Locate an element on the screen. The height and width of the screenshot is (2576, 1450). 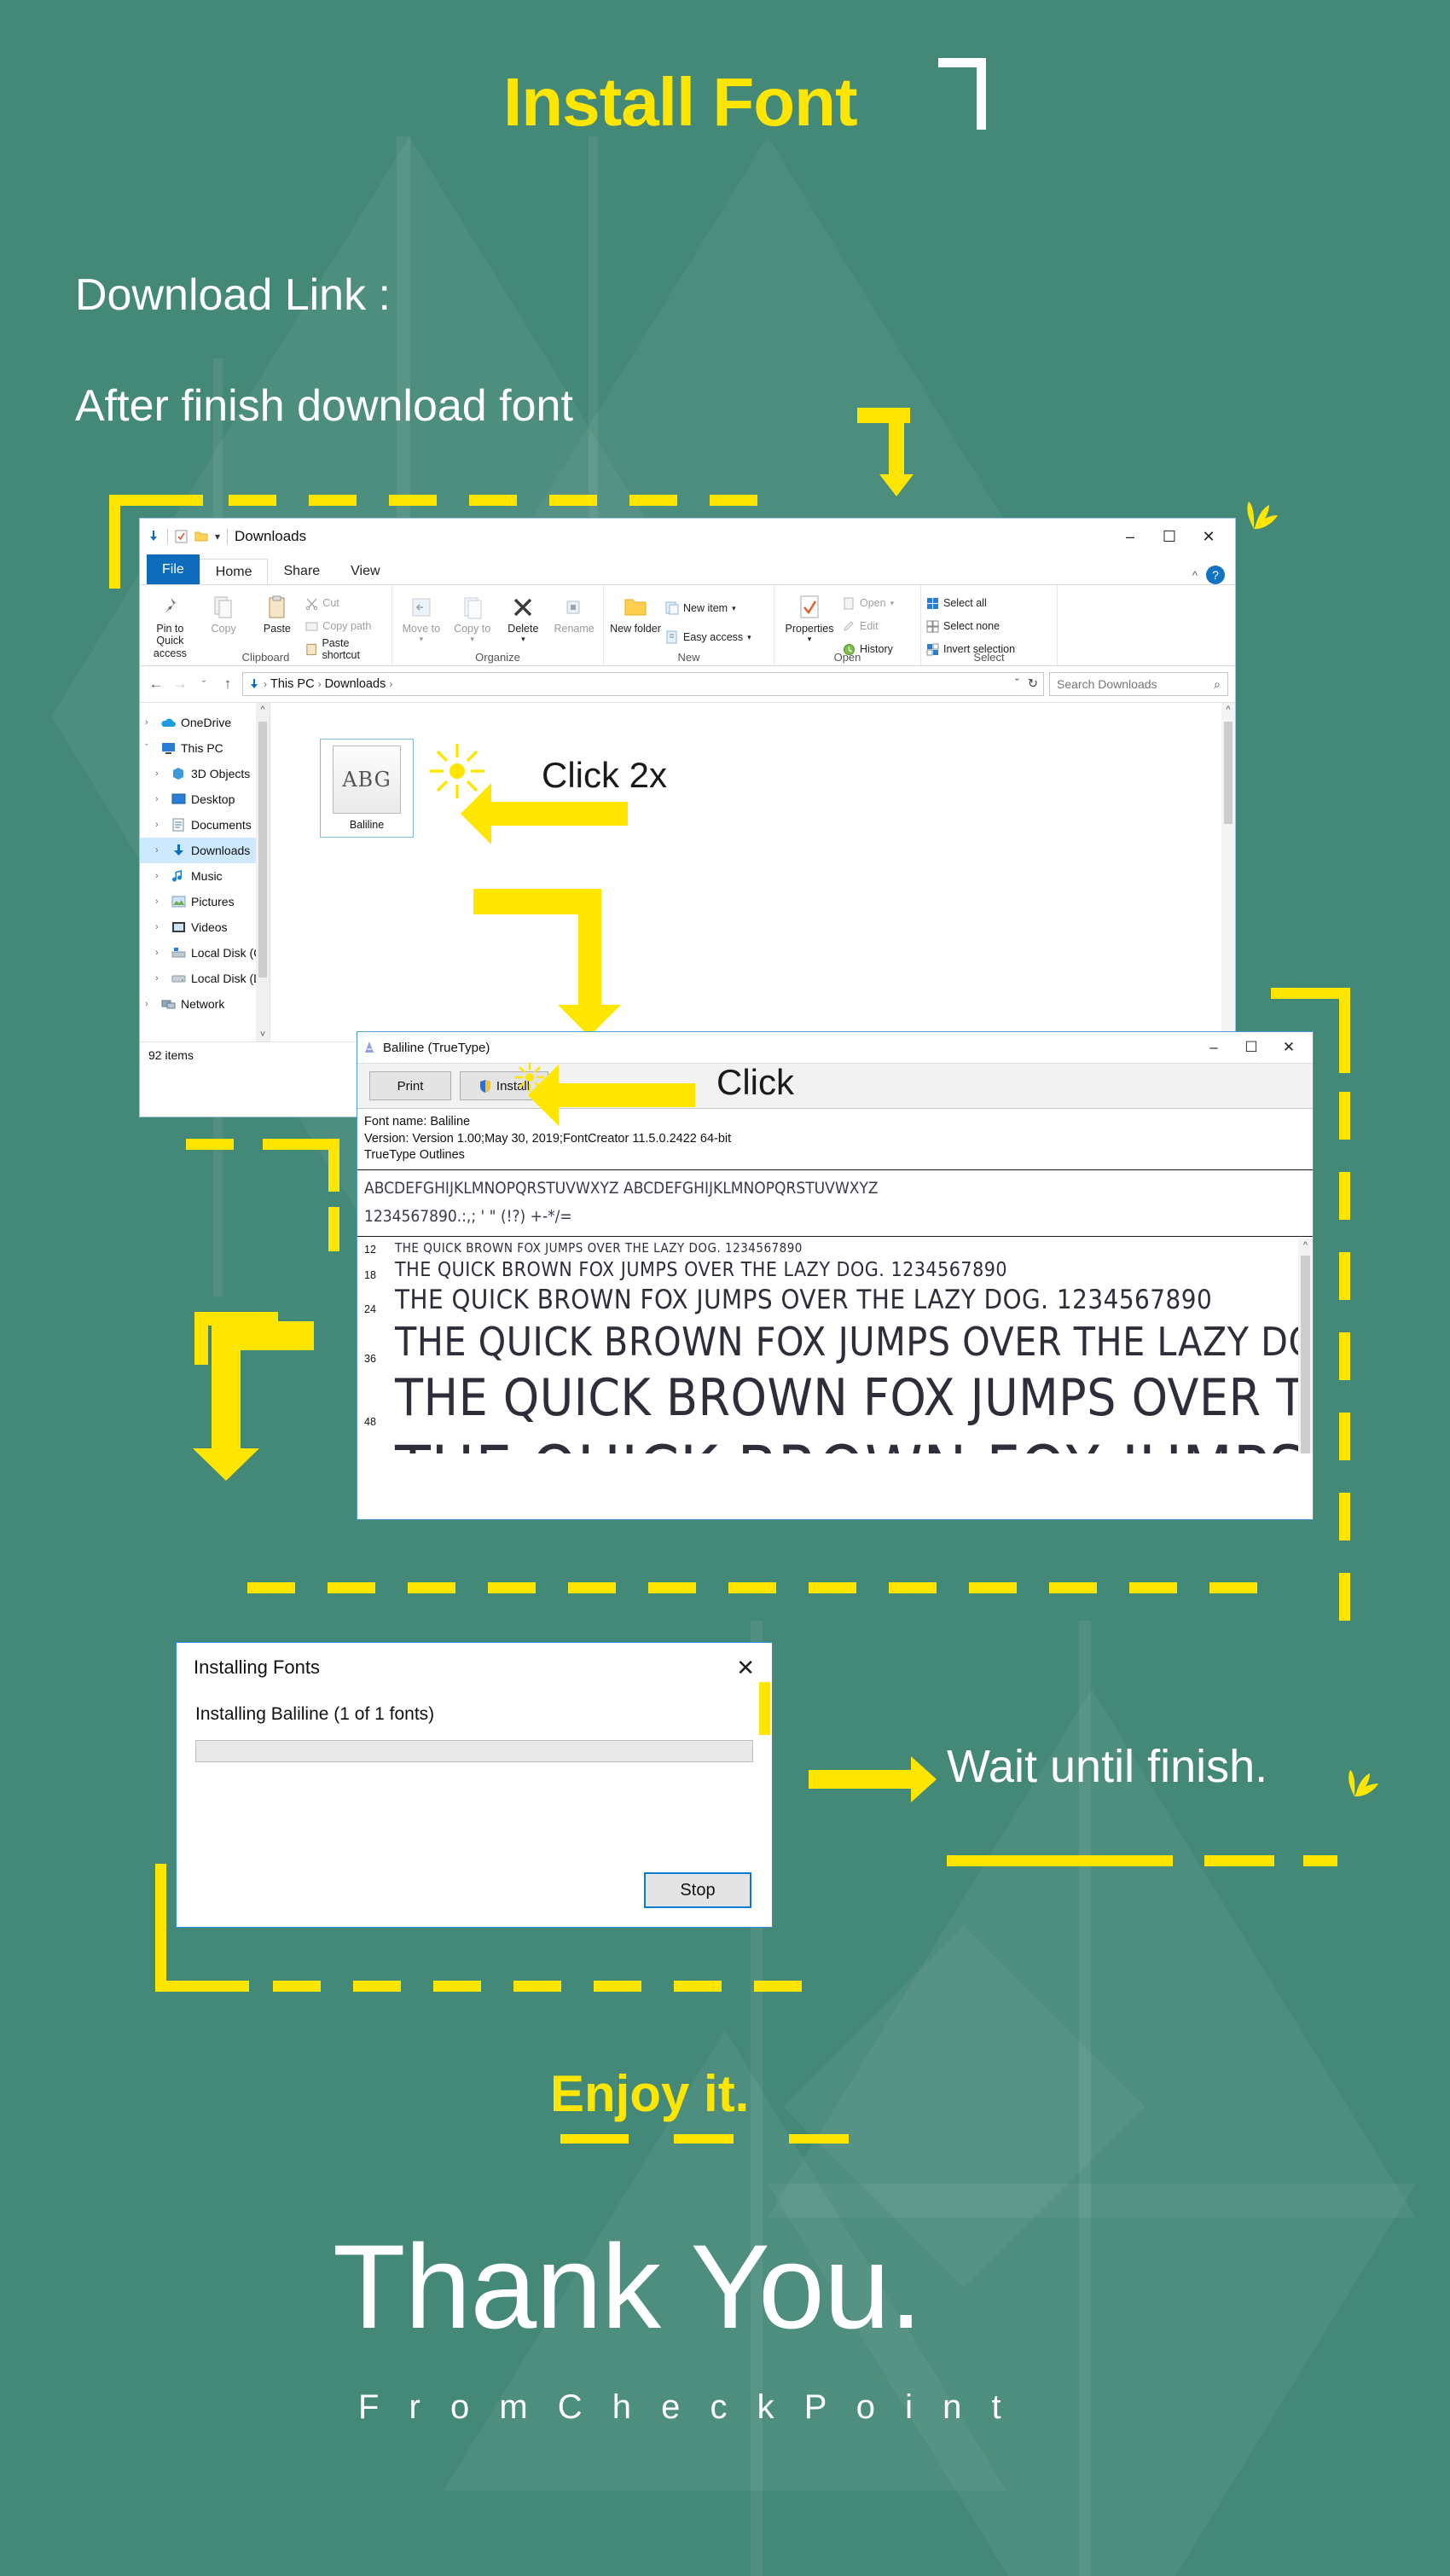
sidebar-item-onedrive: › OneDrive is located at coordinates (205, 722).